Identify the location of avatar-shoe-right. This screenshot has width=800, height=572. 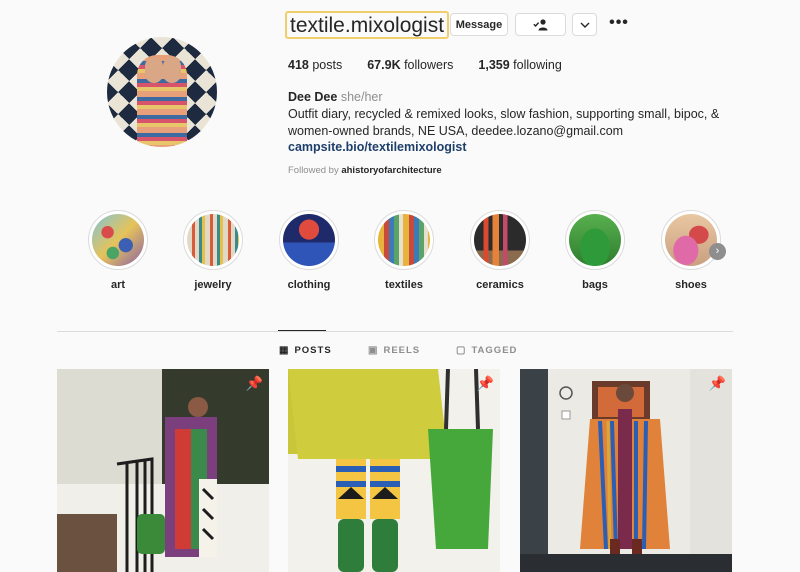
(172, 70).